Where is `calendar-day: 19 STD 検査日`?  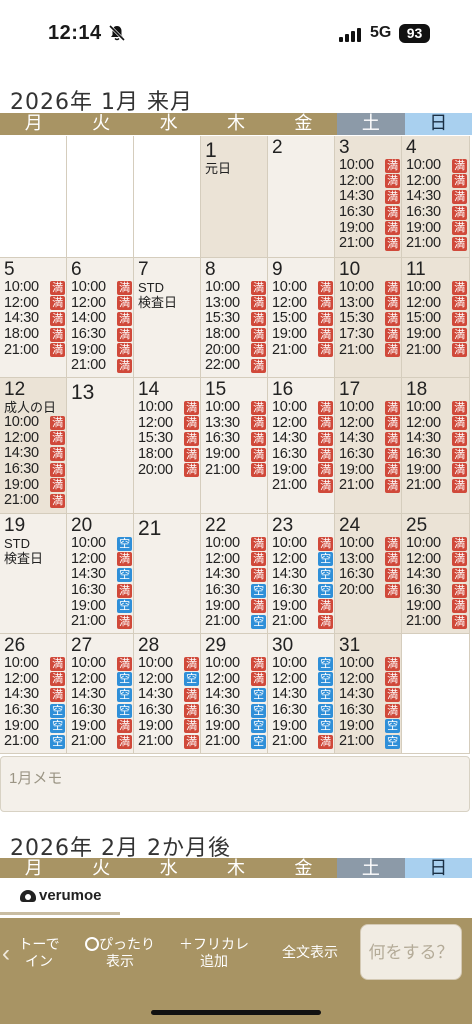
calendar-day: 19 STD 検査日 is located at coordinates (33, 574).